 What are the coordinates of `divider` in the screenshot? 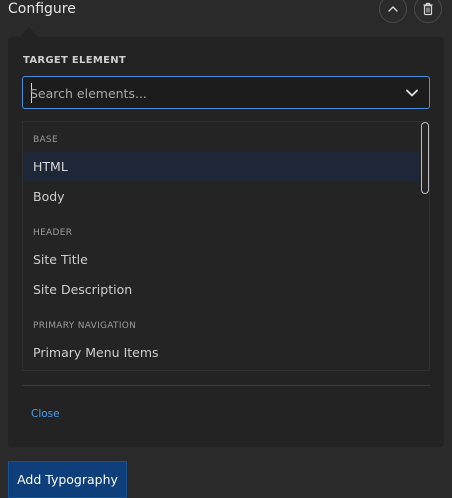 It's located at (226, 385).